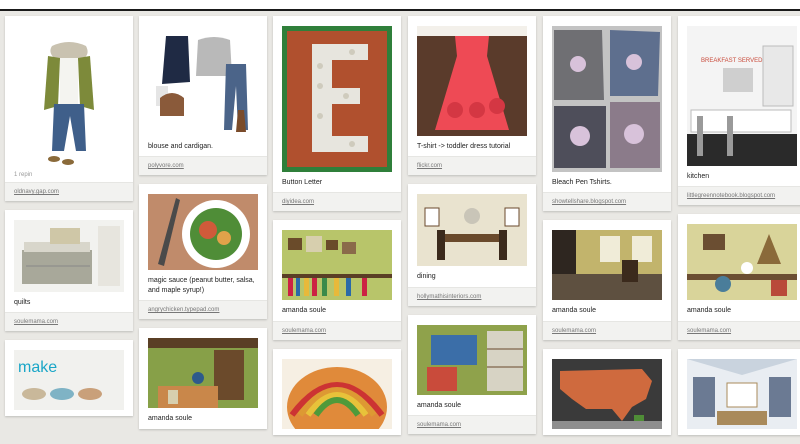  I want to click on pin-image-tshirts, so click(607, 99).